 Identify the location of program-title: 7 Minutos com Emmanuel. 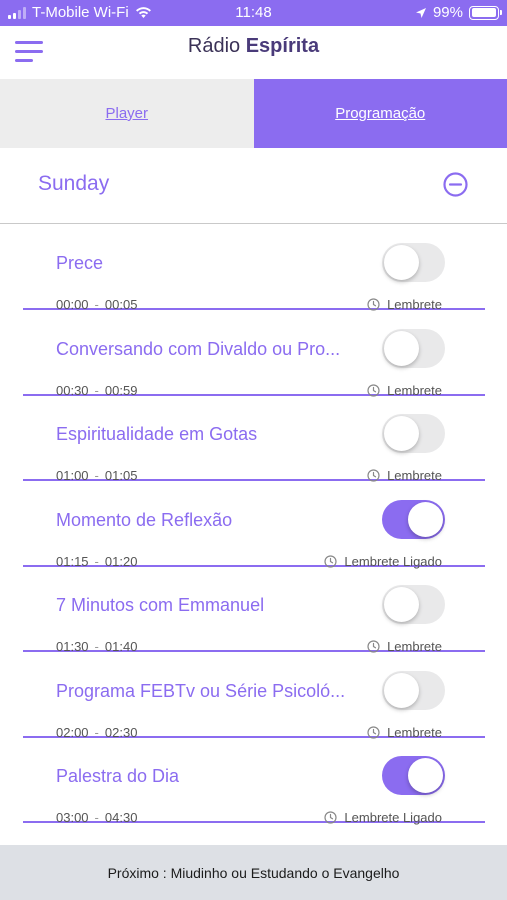
(160, 605).